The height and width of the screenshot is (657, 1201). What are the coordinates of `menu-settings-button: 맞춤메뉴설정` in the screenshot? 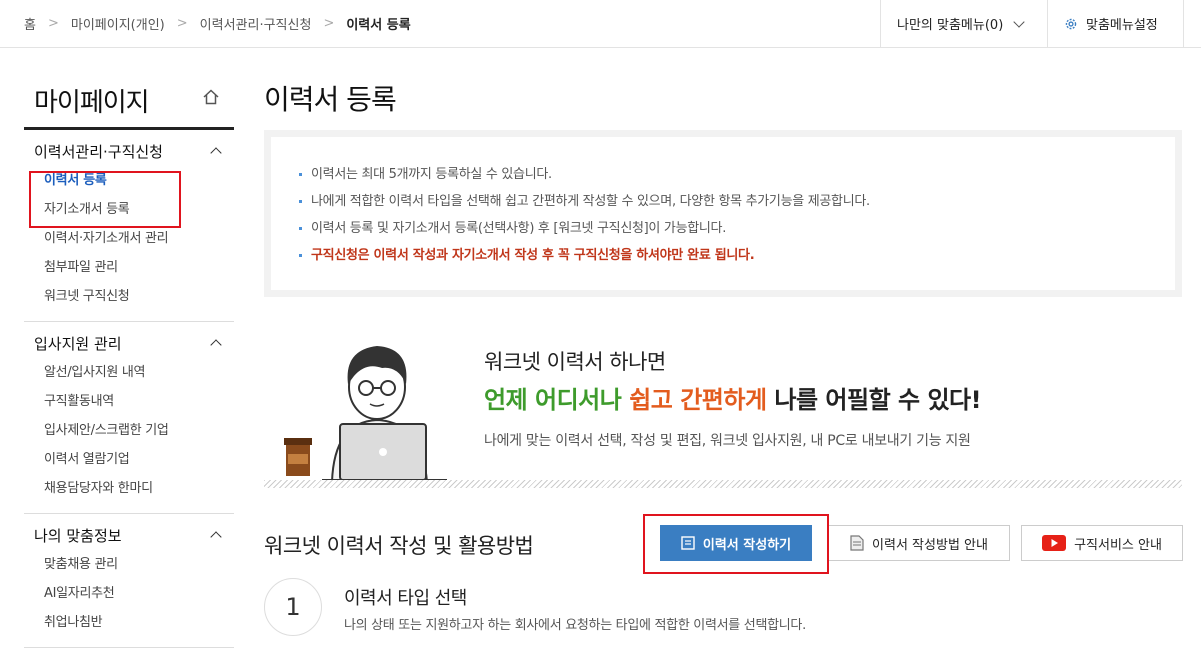 It's located at (1115, 23).